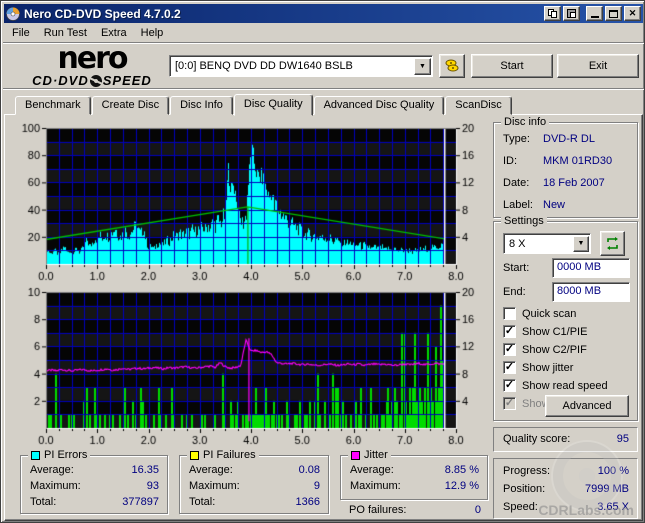 This screenshot has width=645, height=523. I want to click on position-value: 7999 MB, so click(606, 489).